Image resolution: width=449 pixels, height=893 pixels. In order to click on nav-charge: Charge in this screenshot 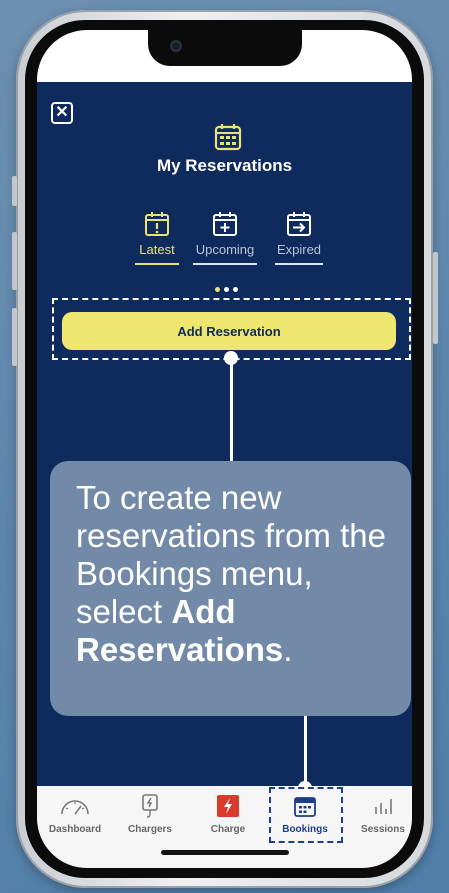, I will do `click(228, 814)`.